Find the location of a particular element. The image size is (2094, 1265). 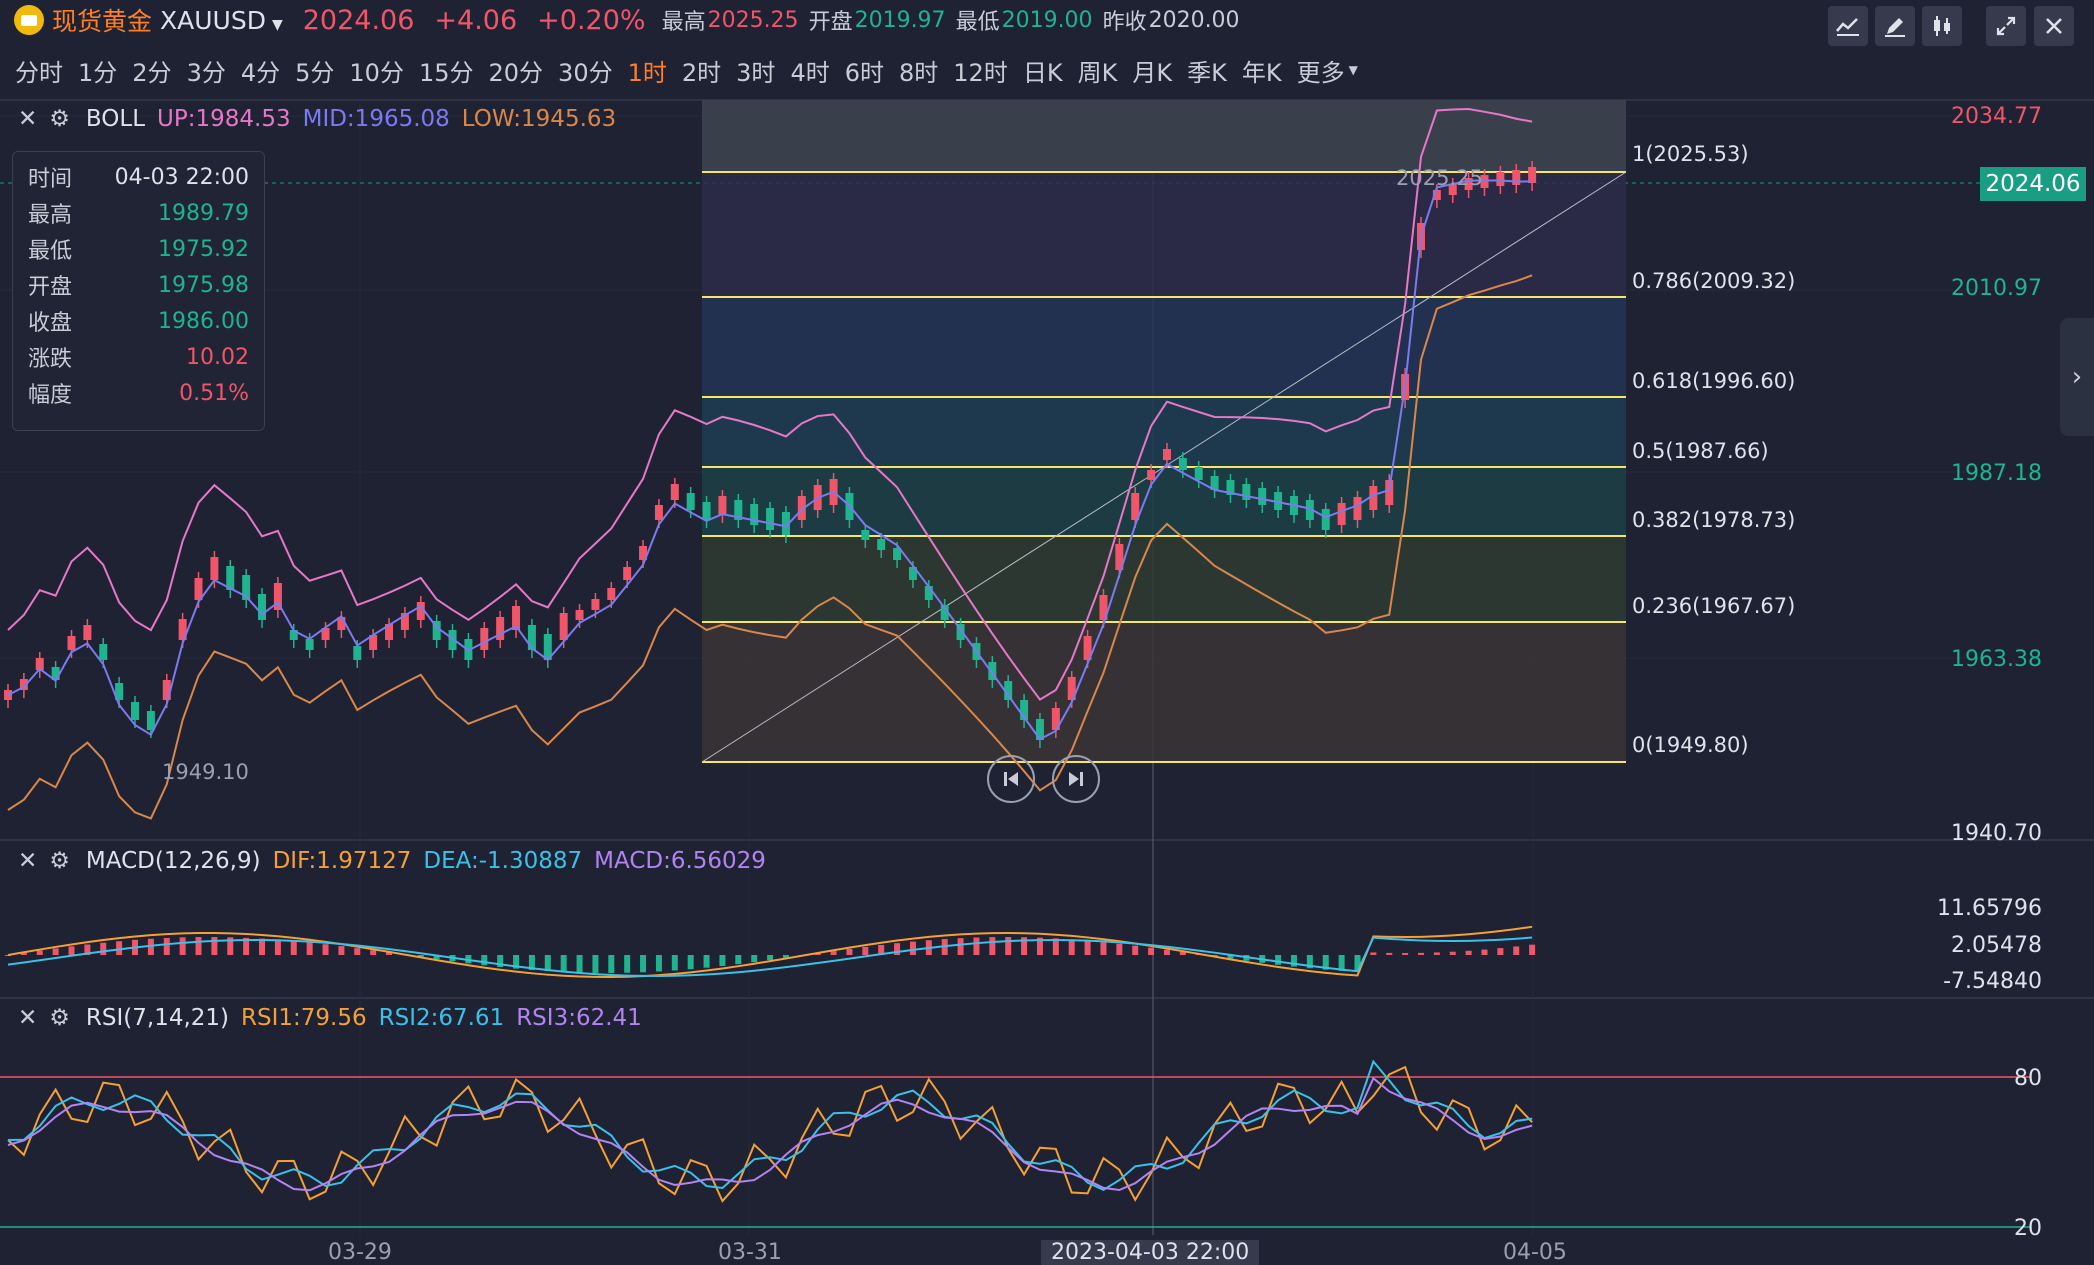

timeframe-7: 15分 is located at coordinates (446, 70).